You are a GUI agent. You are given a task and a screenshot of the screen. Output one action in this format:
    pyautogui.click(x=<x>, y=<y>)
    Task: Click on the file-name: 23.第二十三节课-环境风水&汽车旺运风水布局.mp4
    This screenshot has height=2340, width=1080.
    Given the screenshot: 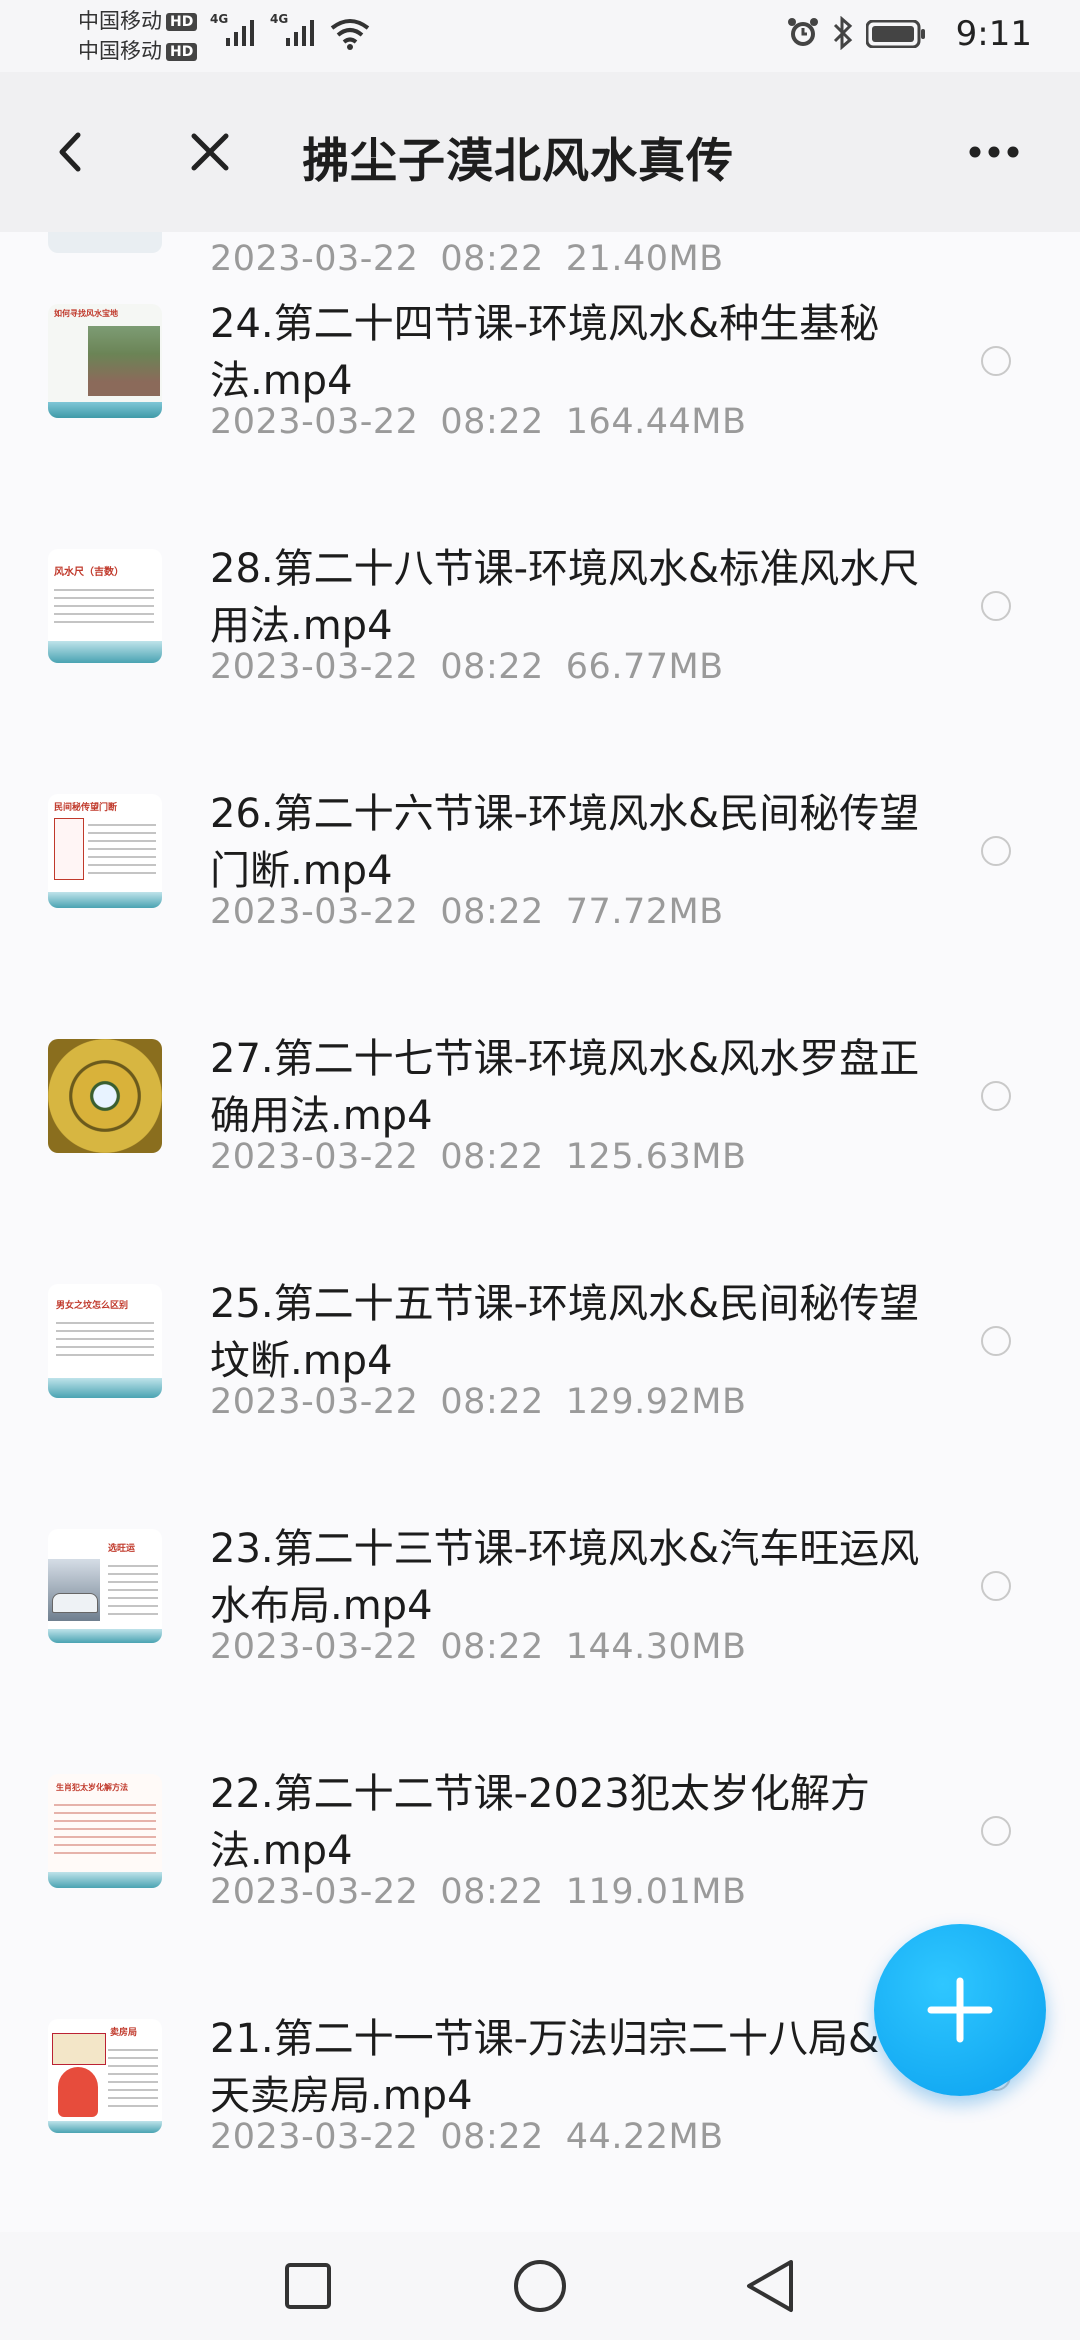 What is the action you would take?
    pyautogui.click(x=565, y=1577)
    